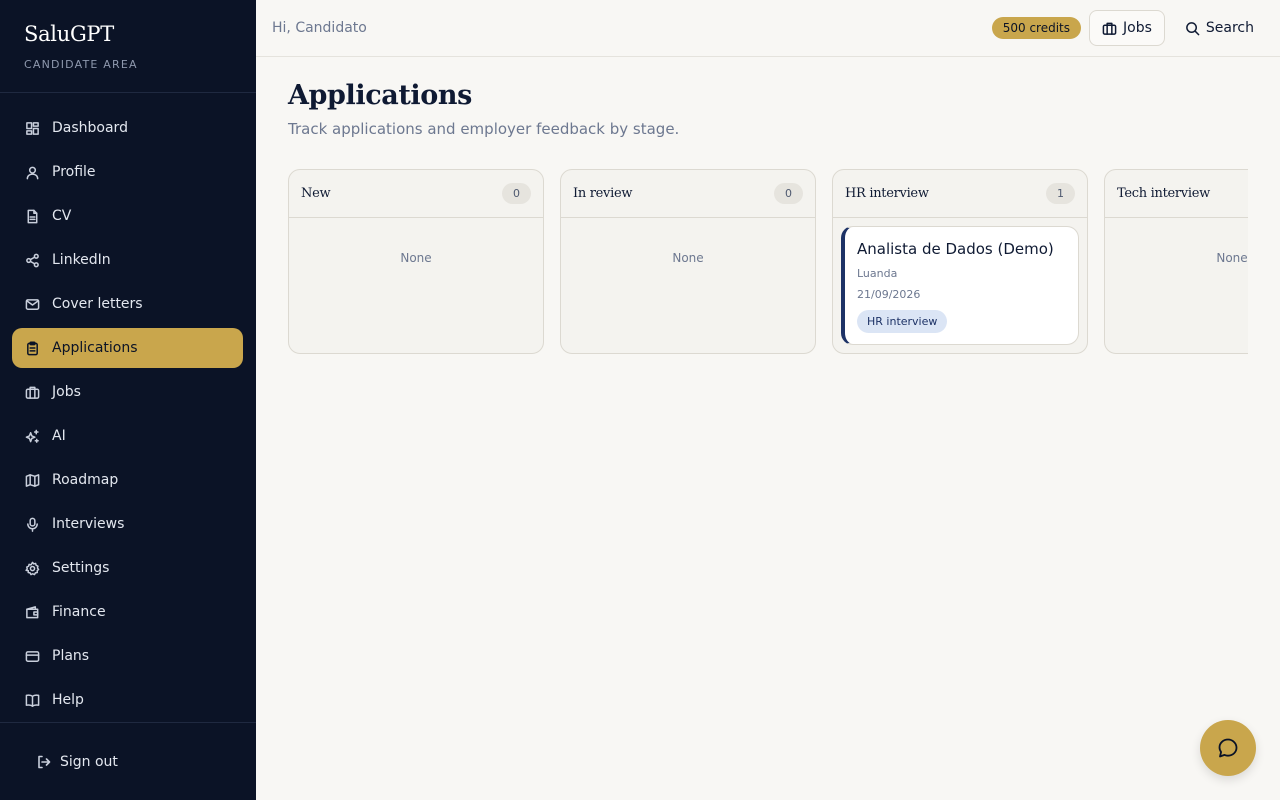  Describe the element at coordinates (71, 656) in the screenshot. I see `sidebar-item-label: Plans` at that location.